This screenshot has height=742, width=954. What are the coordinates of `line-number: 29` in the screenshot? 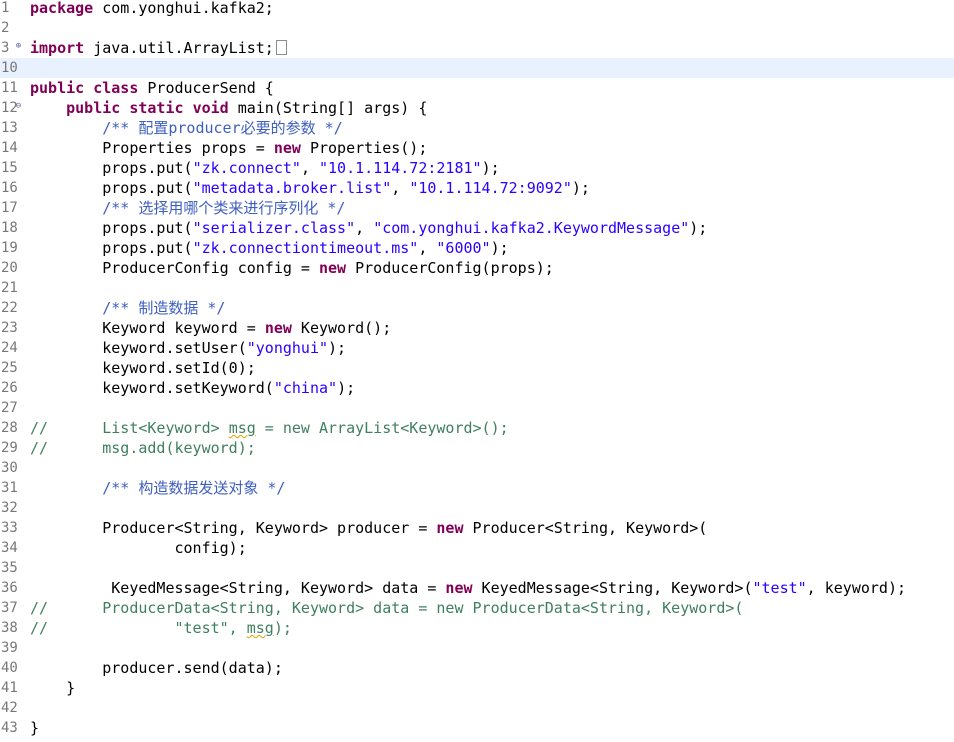 It's located at (9, 448).